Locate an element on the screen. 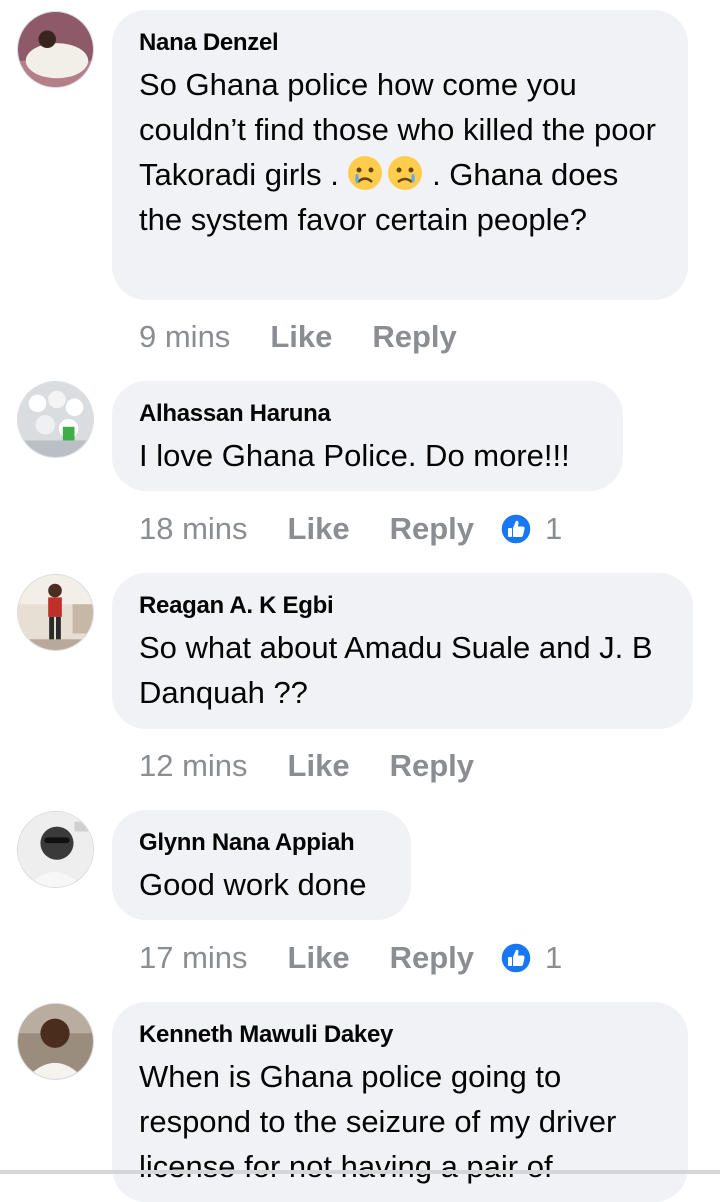 The image size is (720, 1202). comment-author: Reagan A. K Egbi is located at coordinates (403, 606).